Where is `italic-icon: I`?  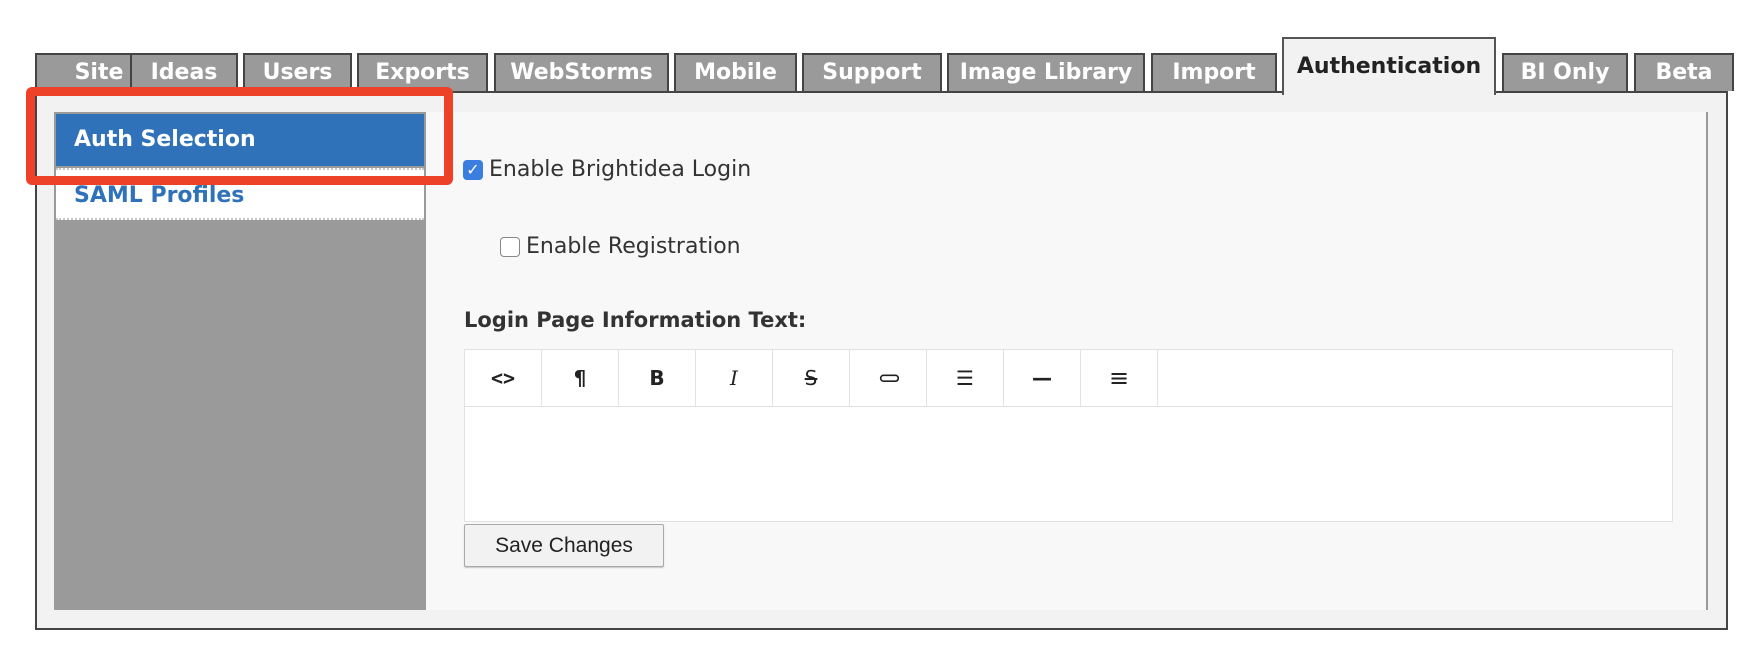 italic-icon: I is located at coordinates (734, 378).